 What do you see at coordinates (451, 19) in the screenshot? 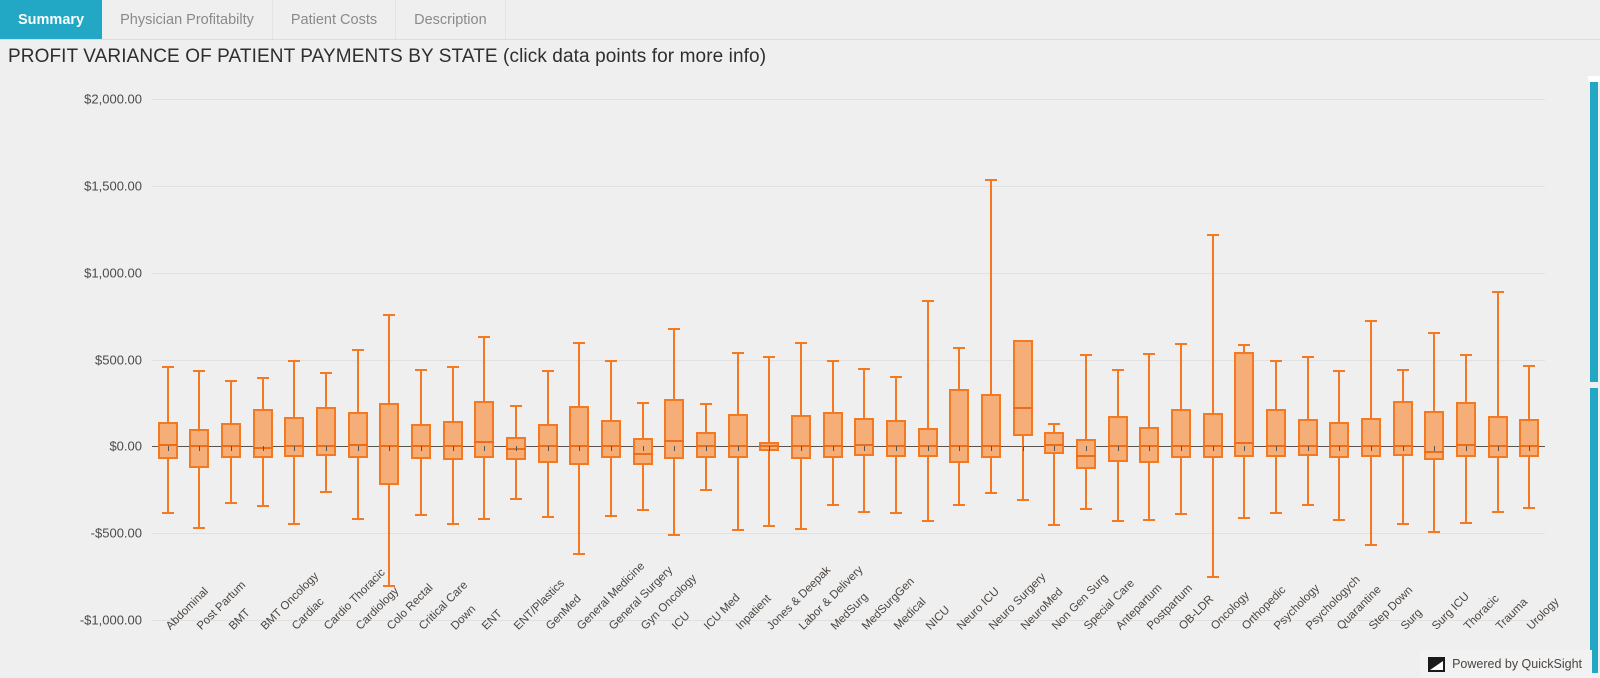
I see `tab-description: Description` at bounding box center [451, 19].